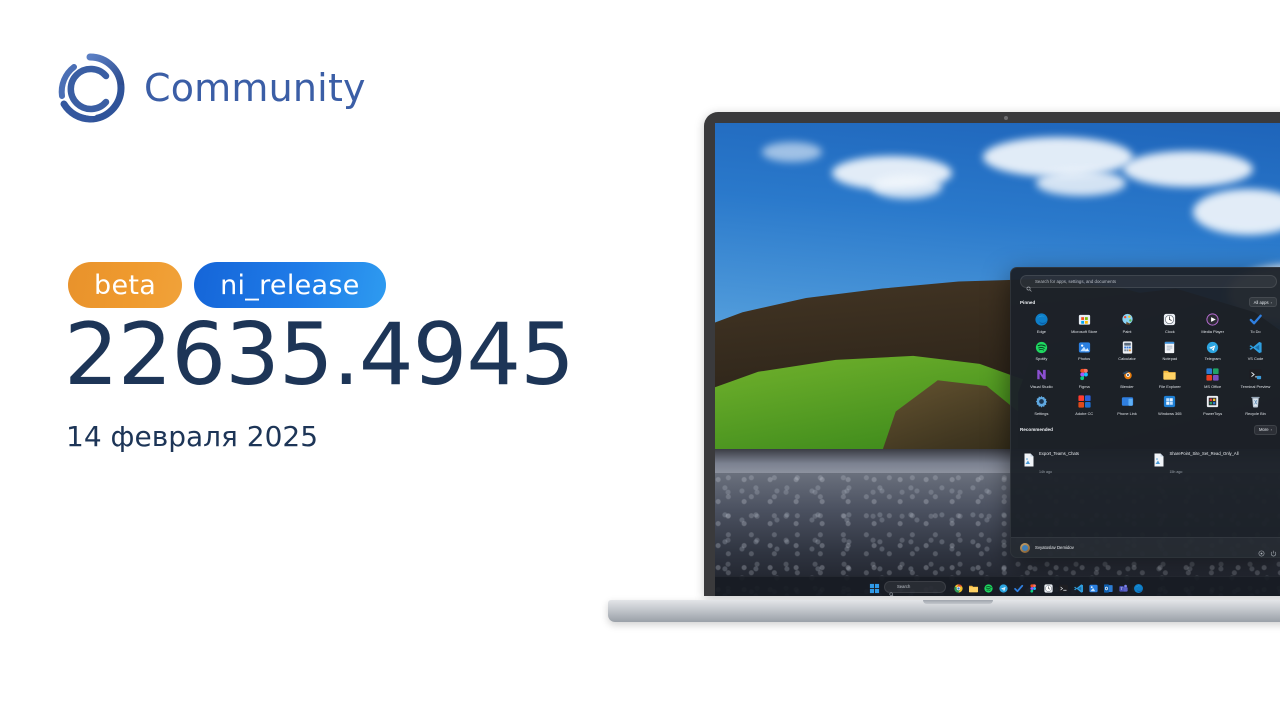 This screenshot has height=720, width=1280. I want to click on notepad-icon, so click(1169, 347).